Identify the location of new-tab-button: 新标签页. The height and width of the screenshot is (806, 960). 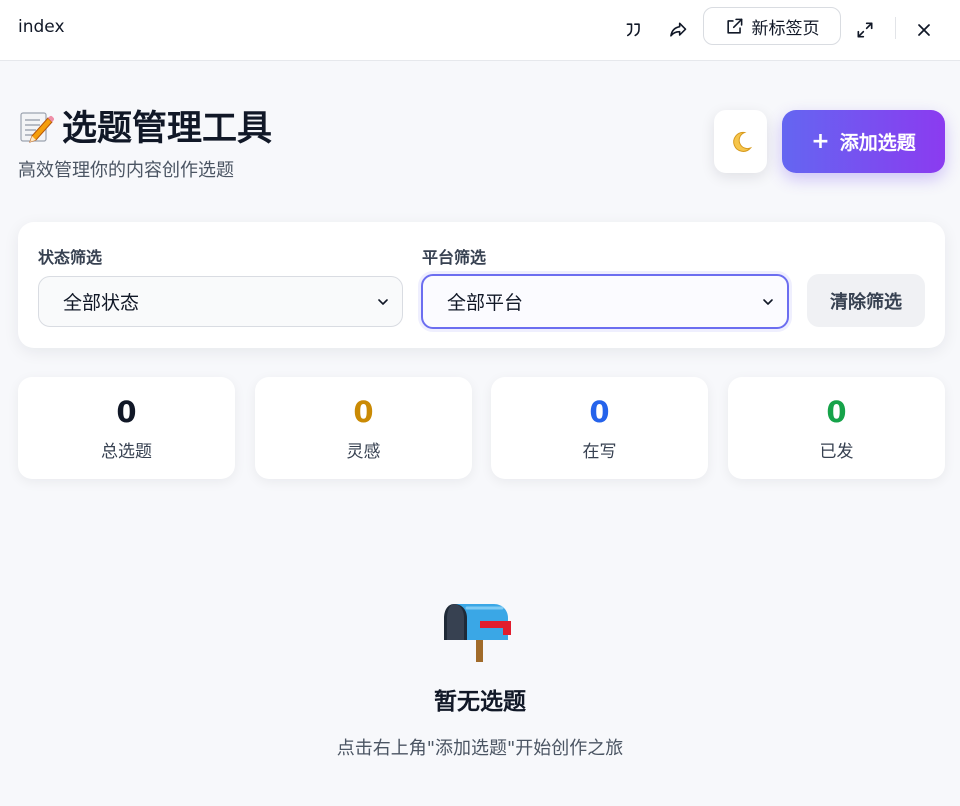
(772, 26).